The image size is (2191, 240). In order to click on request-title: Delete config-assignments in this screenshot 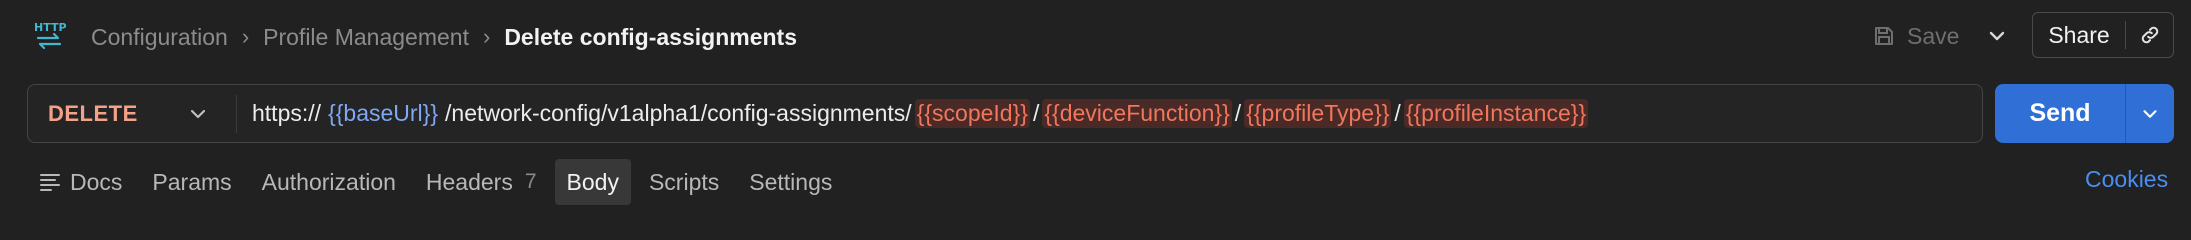, I will do `click(650, 37)`.